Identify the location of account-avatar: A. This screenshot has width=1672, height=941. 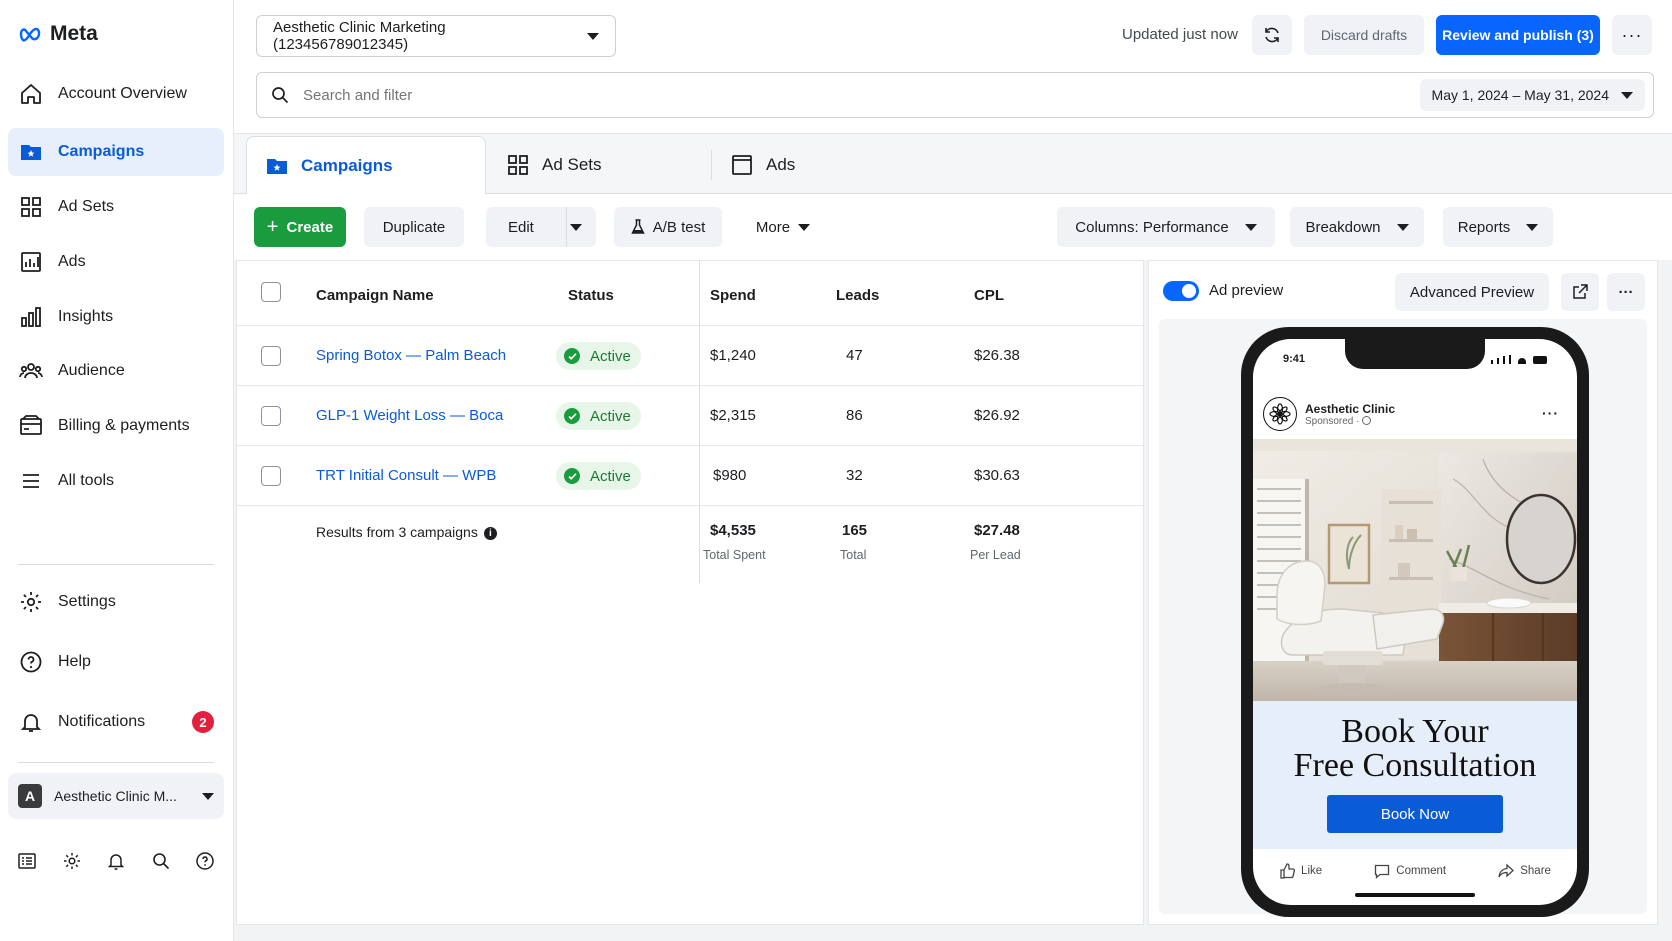
(30, 796).